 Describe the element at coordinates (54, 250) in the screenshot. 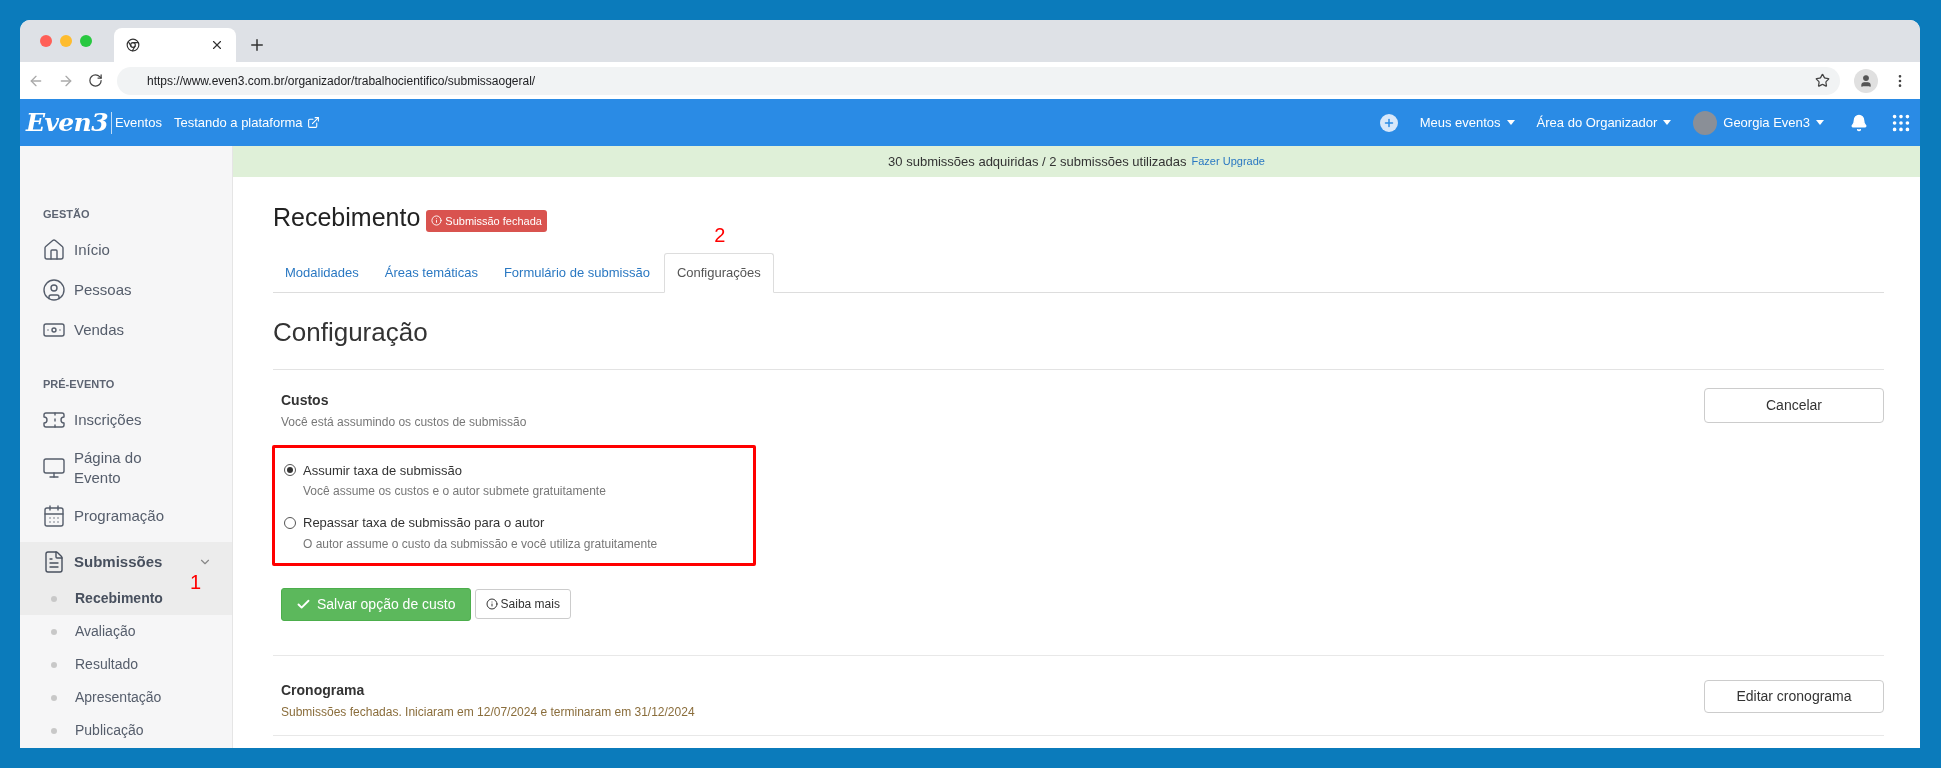

I see `house-icon` at that location.